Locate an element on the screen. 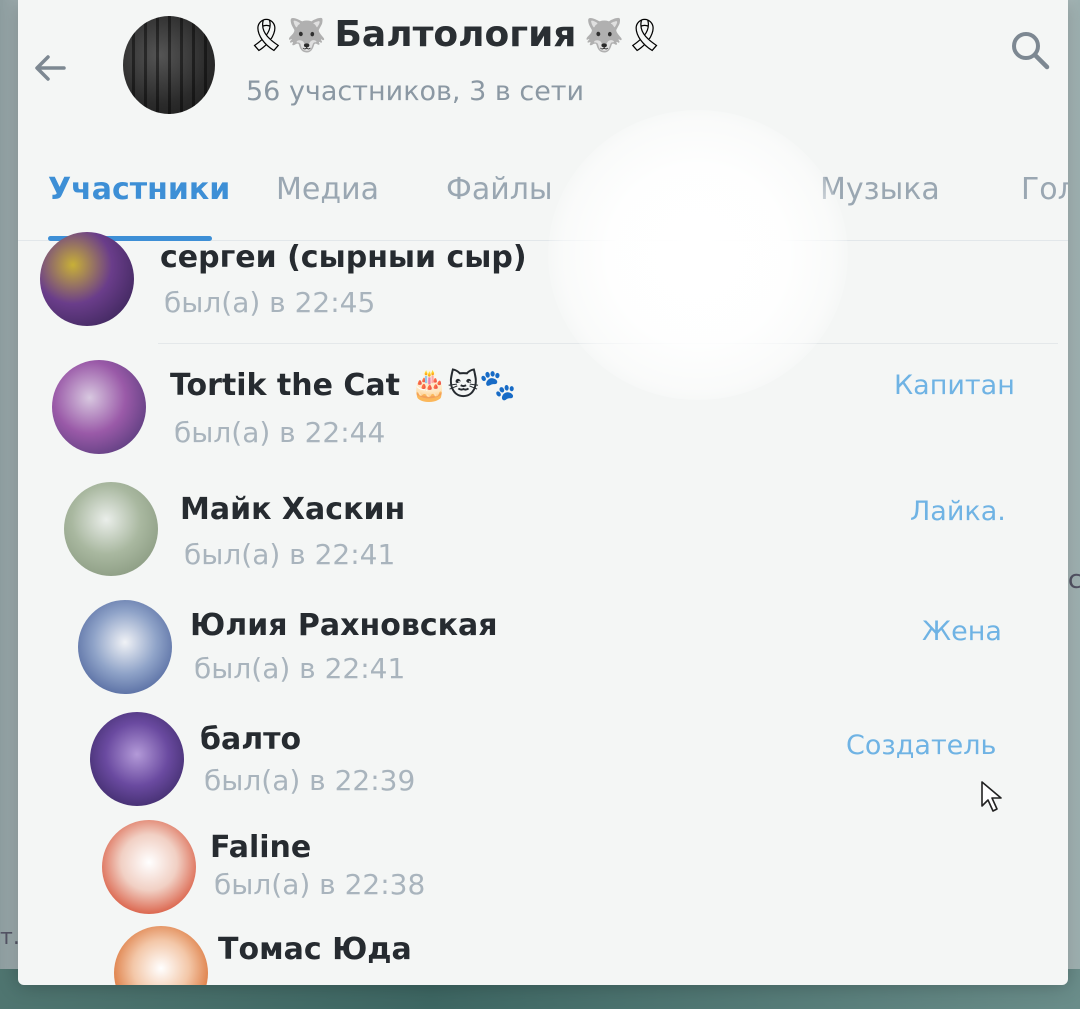  tab-files: Файлы is located at coordinates (499, 189).